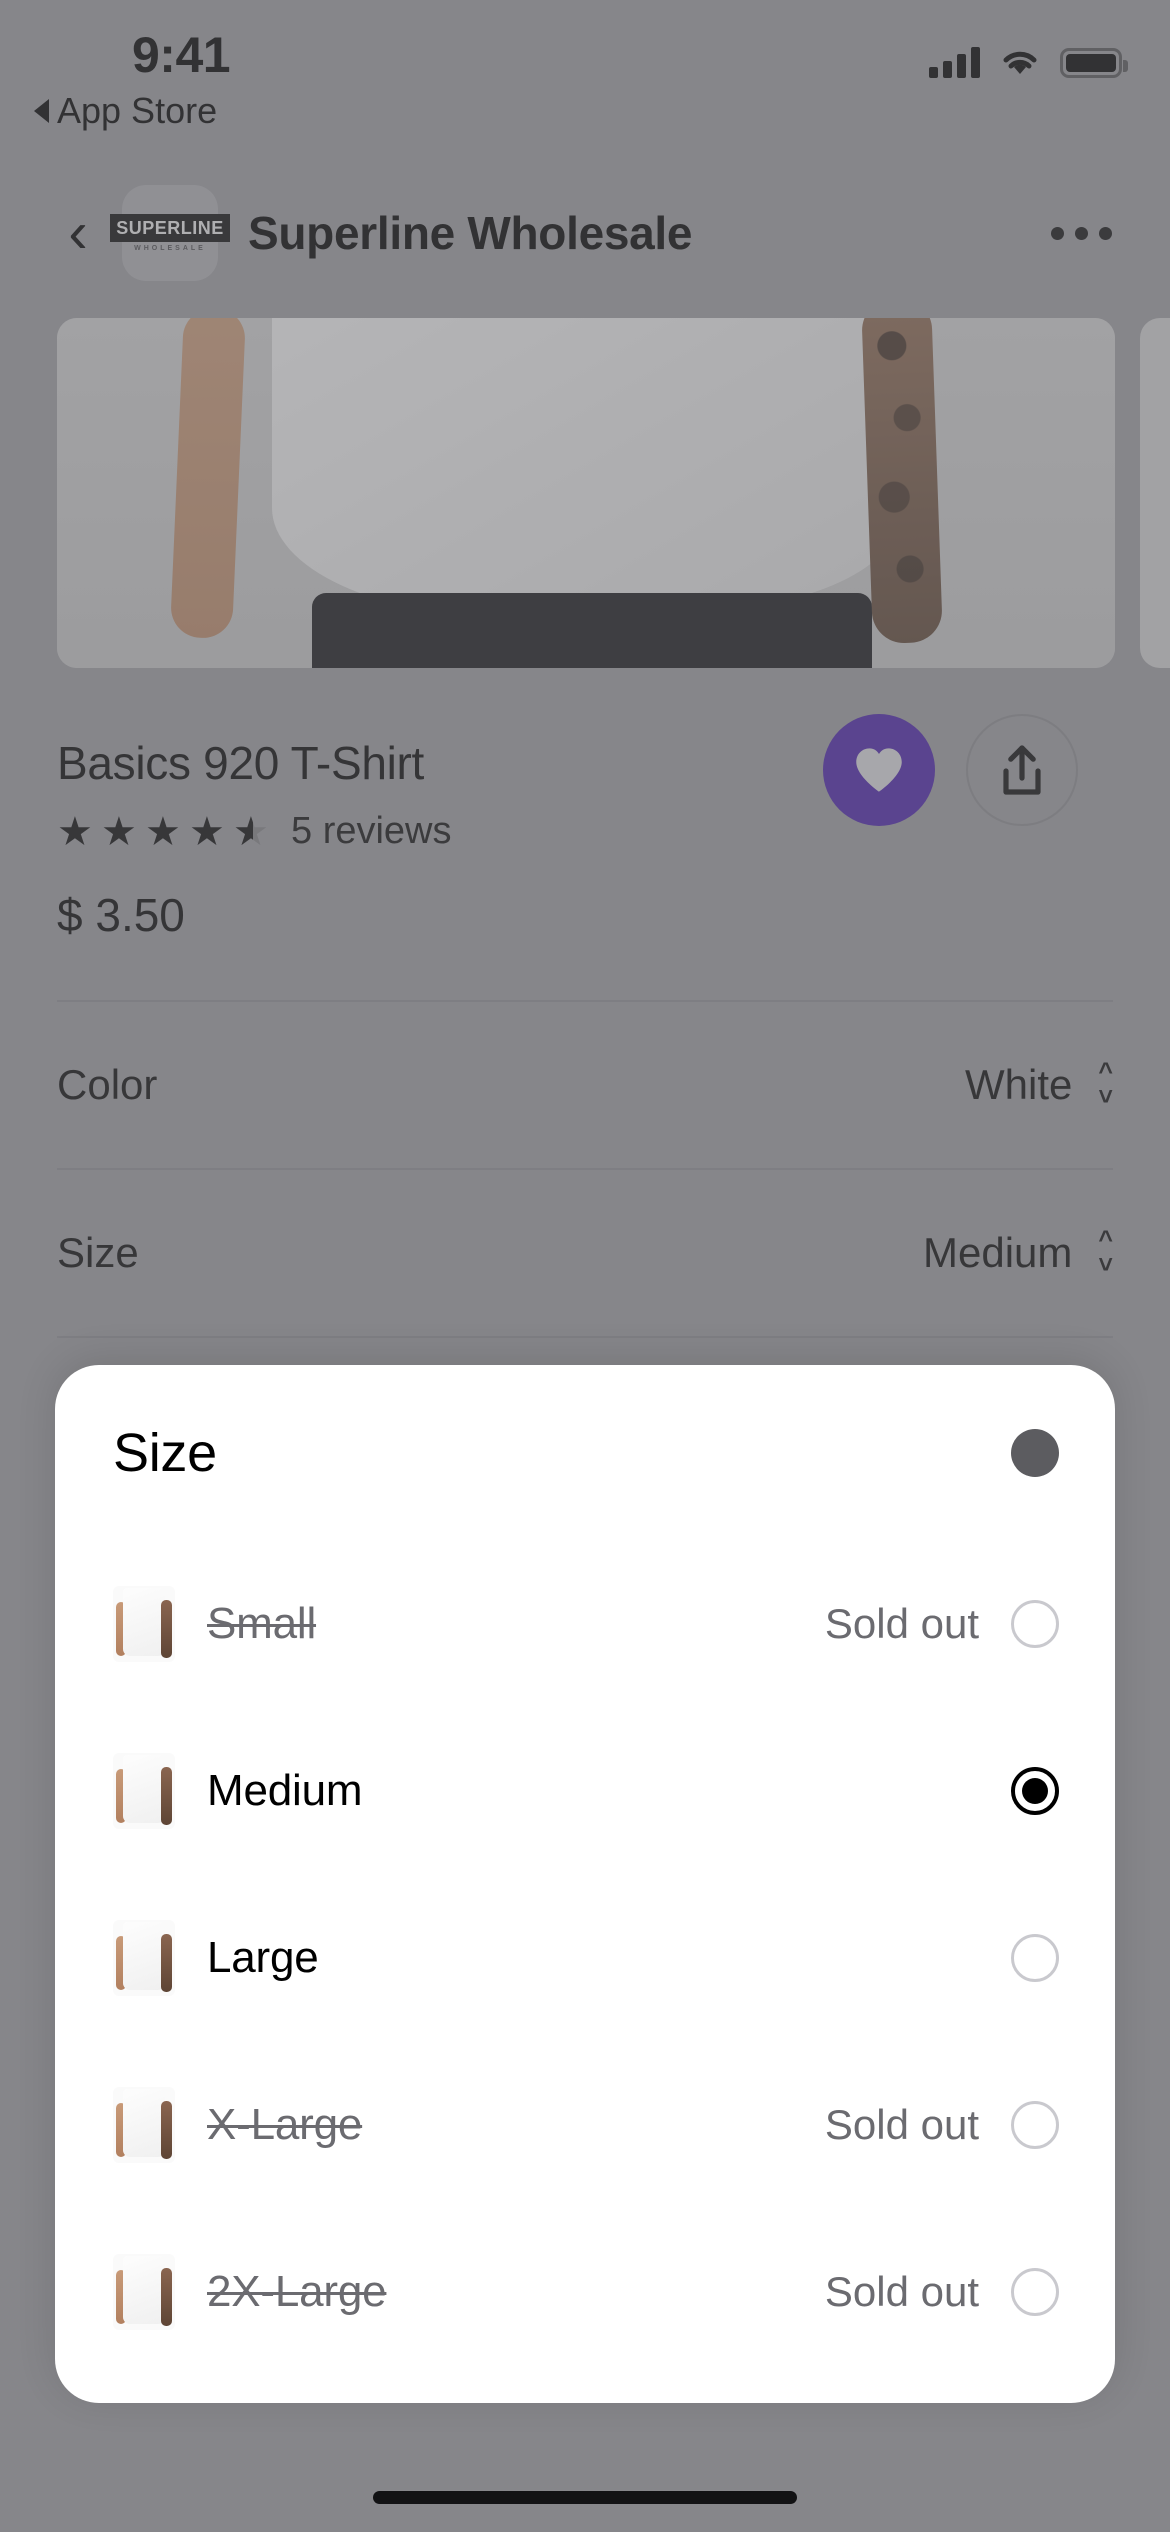 The image size is (1170, 2532). I want to click on status-back-label: App Store, so click(137, 110).